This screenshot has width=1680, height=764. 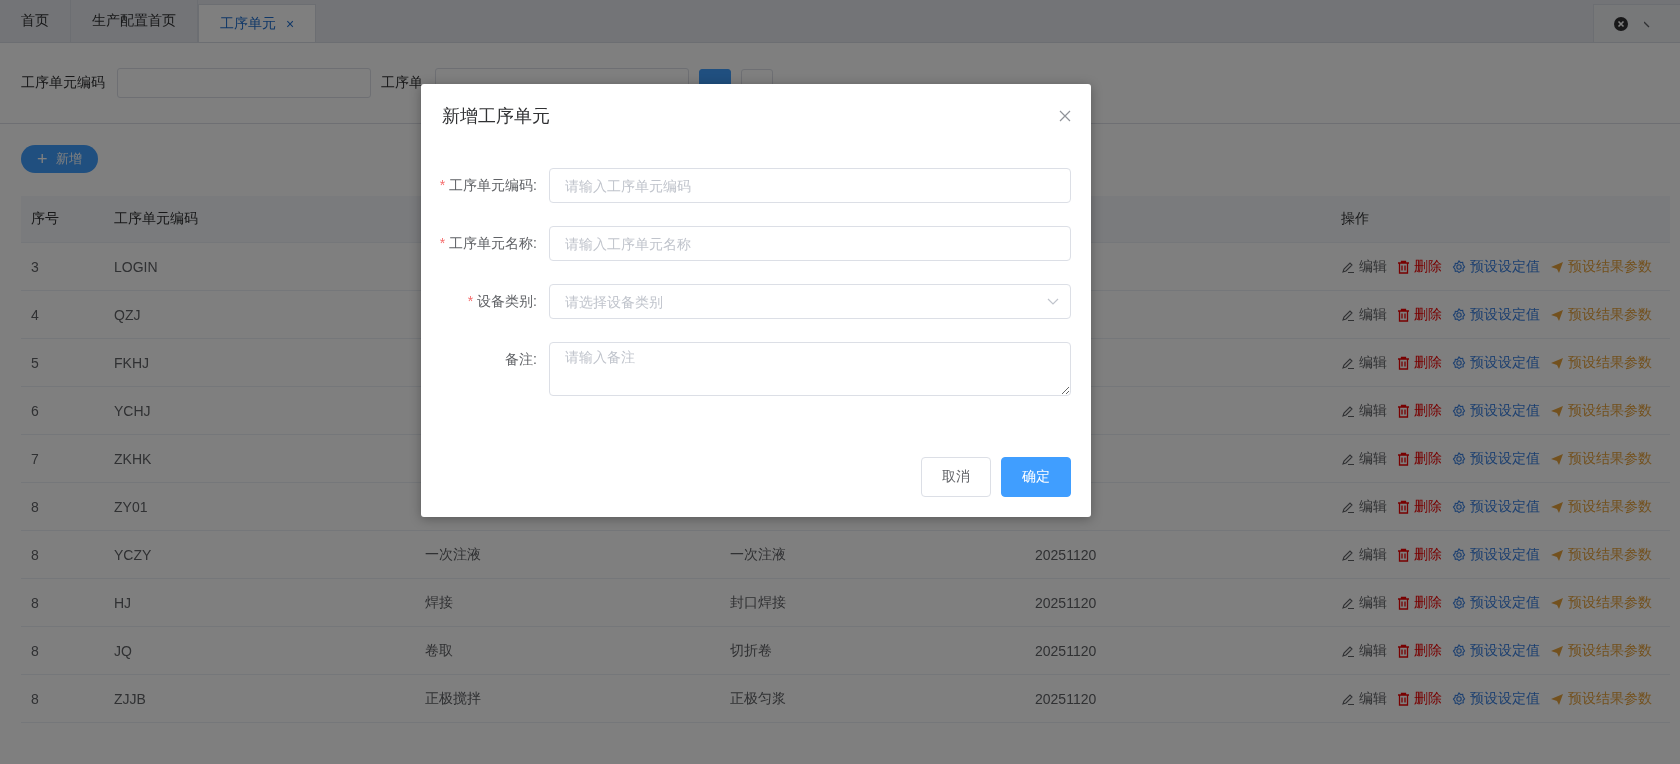 I want to click on table-cell: ZJJB, so click(x=130, y=698).